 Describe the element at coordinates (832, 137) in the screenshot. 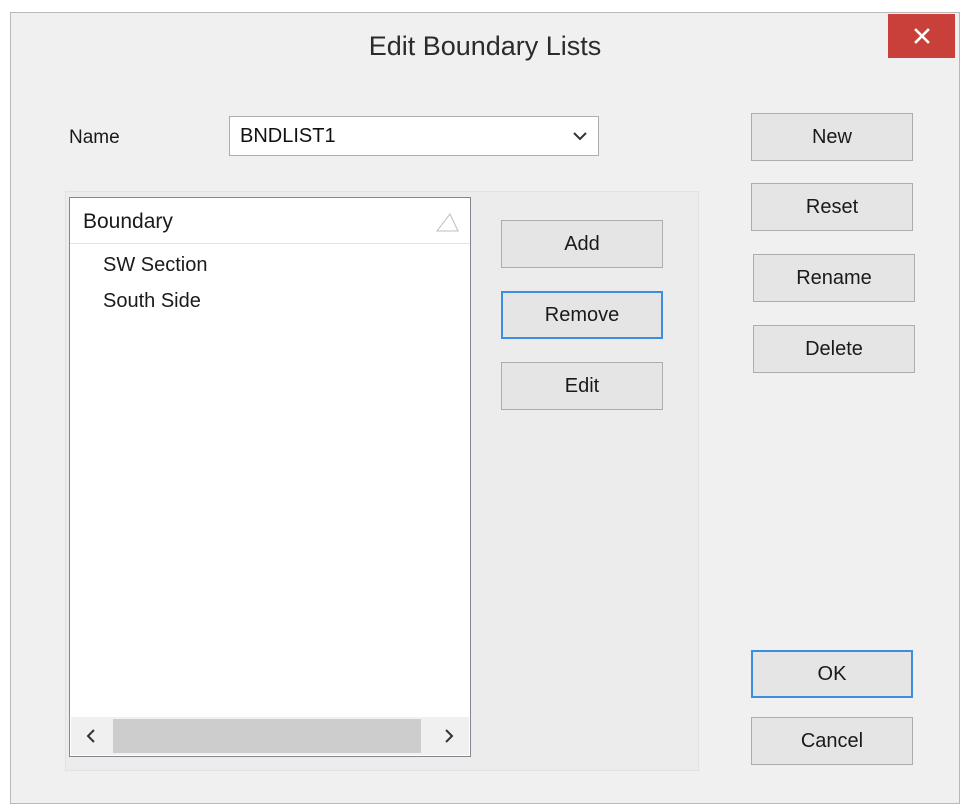

I see `new-button: New` at that location.